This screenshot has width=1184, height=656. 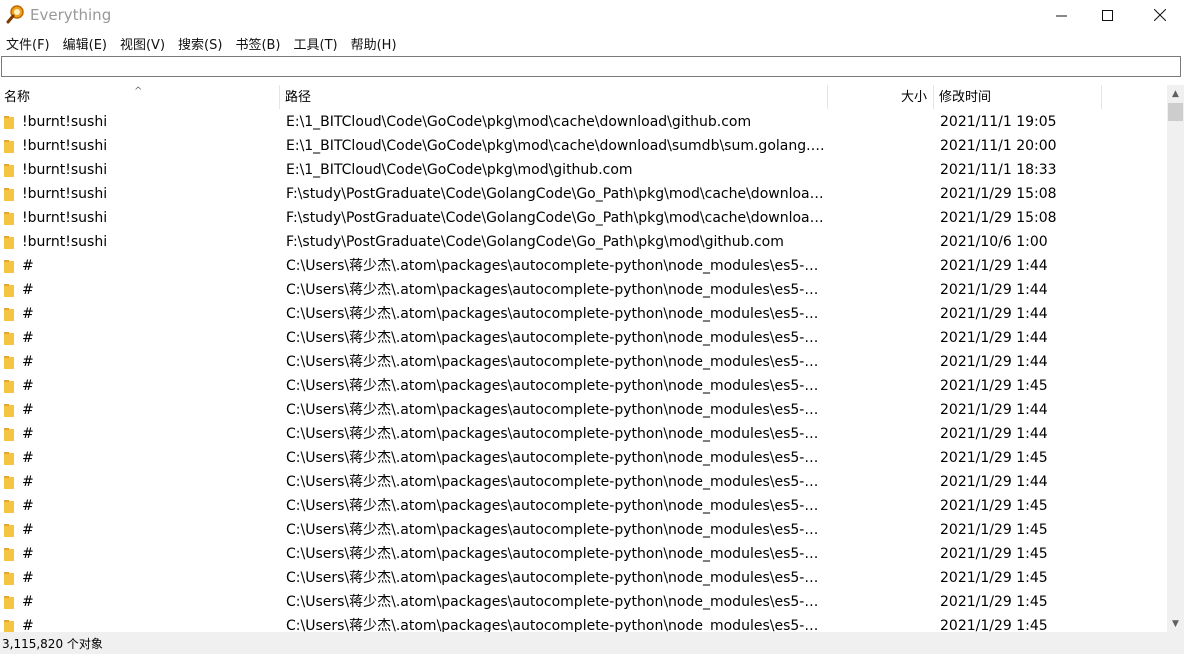 What do you see at coordinates (257, 42) in the screenshot?
I see `menu-bookmarks: 书签(B)` at bounding box center [257, 42].